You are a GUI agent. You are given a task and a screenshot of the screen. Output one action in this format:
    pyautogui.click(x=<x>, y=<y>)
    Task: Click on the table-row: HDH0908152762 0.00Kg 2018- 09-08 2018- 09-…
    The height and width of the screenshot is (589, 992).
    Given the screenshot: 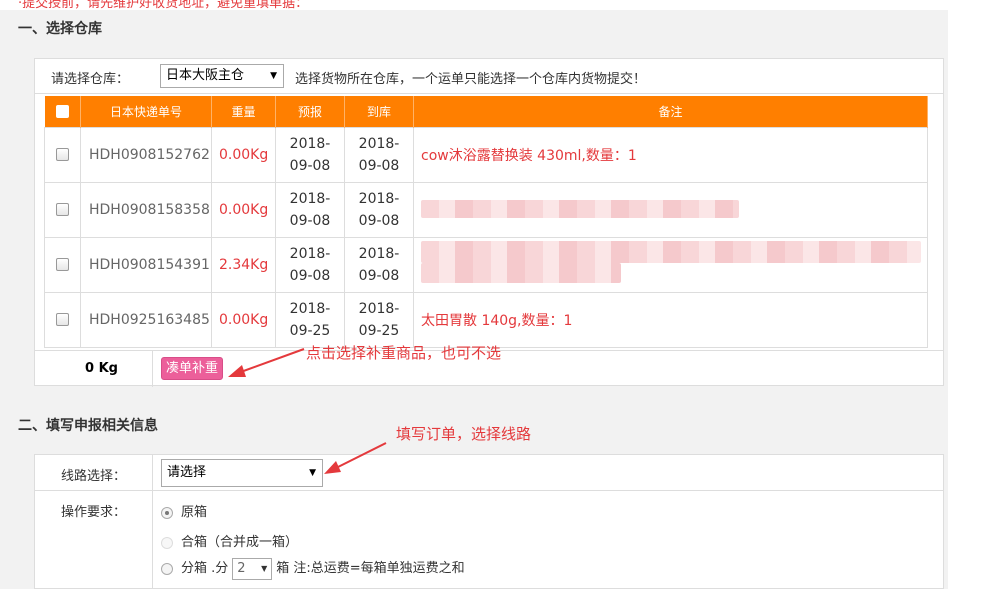 What is the action you would take?
    pyautogui.click(x=486, y=154)
    